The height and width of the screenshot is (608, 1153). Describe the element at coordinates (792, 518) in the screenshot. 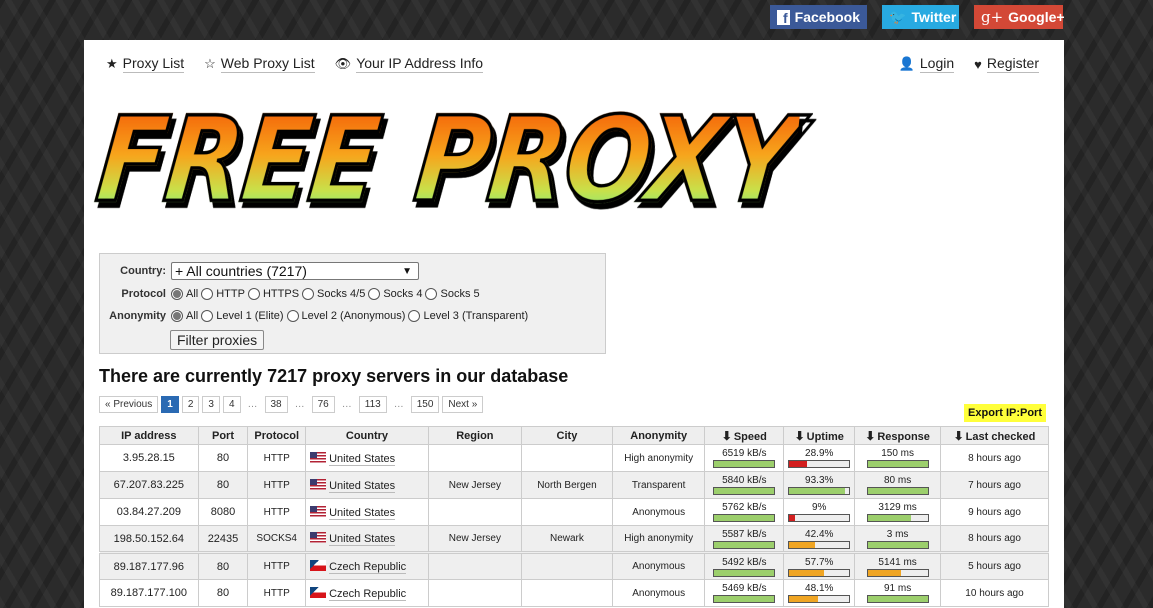

I see `uptime-bar-fill` at that location.